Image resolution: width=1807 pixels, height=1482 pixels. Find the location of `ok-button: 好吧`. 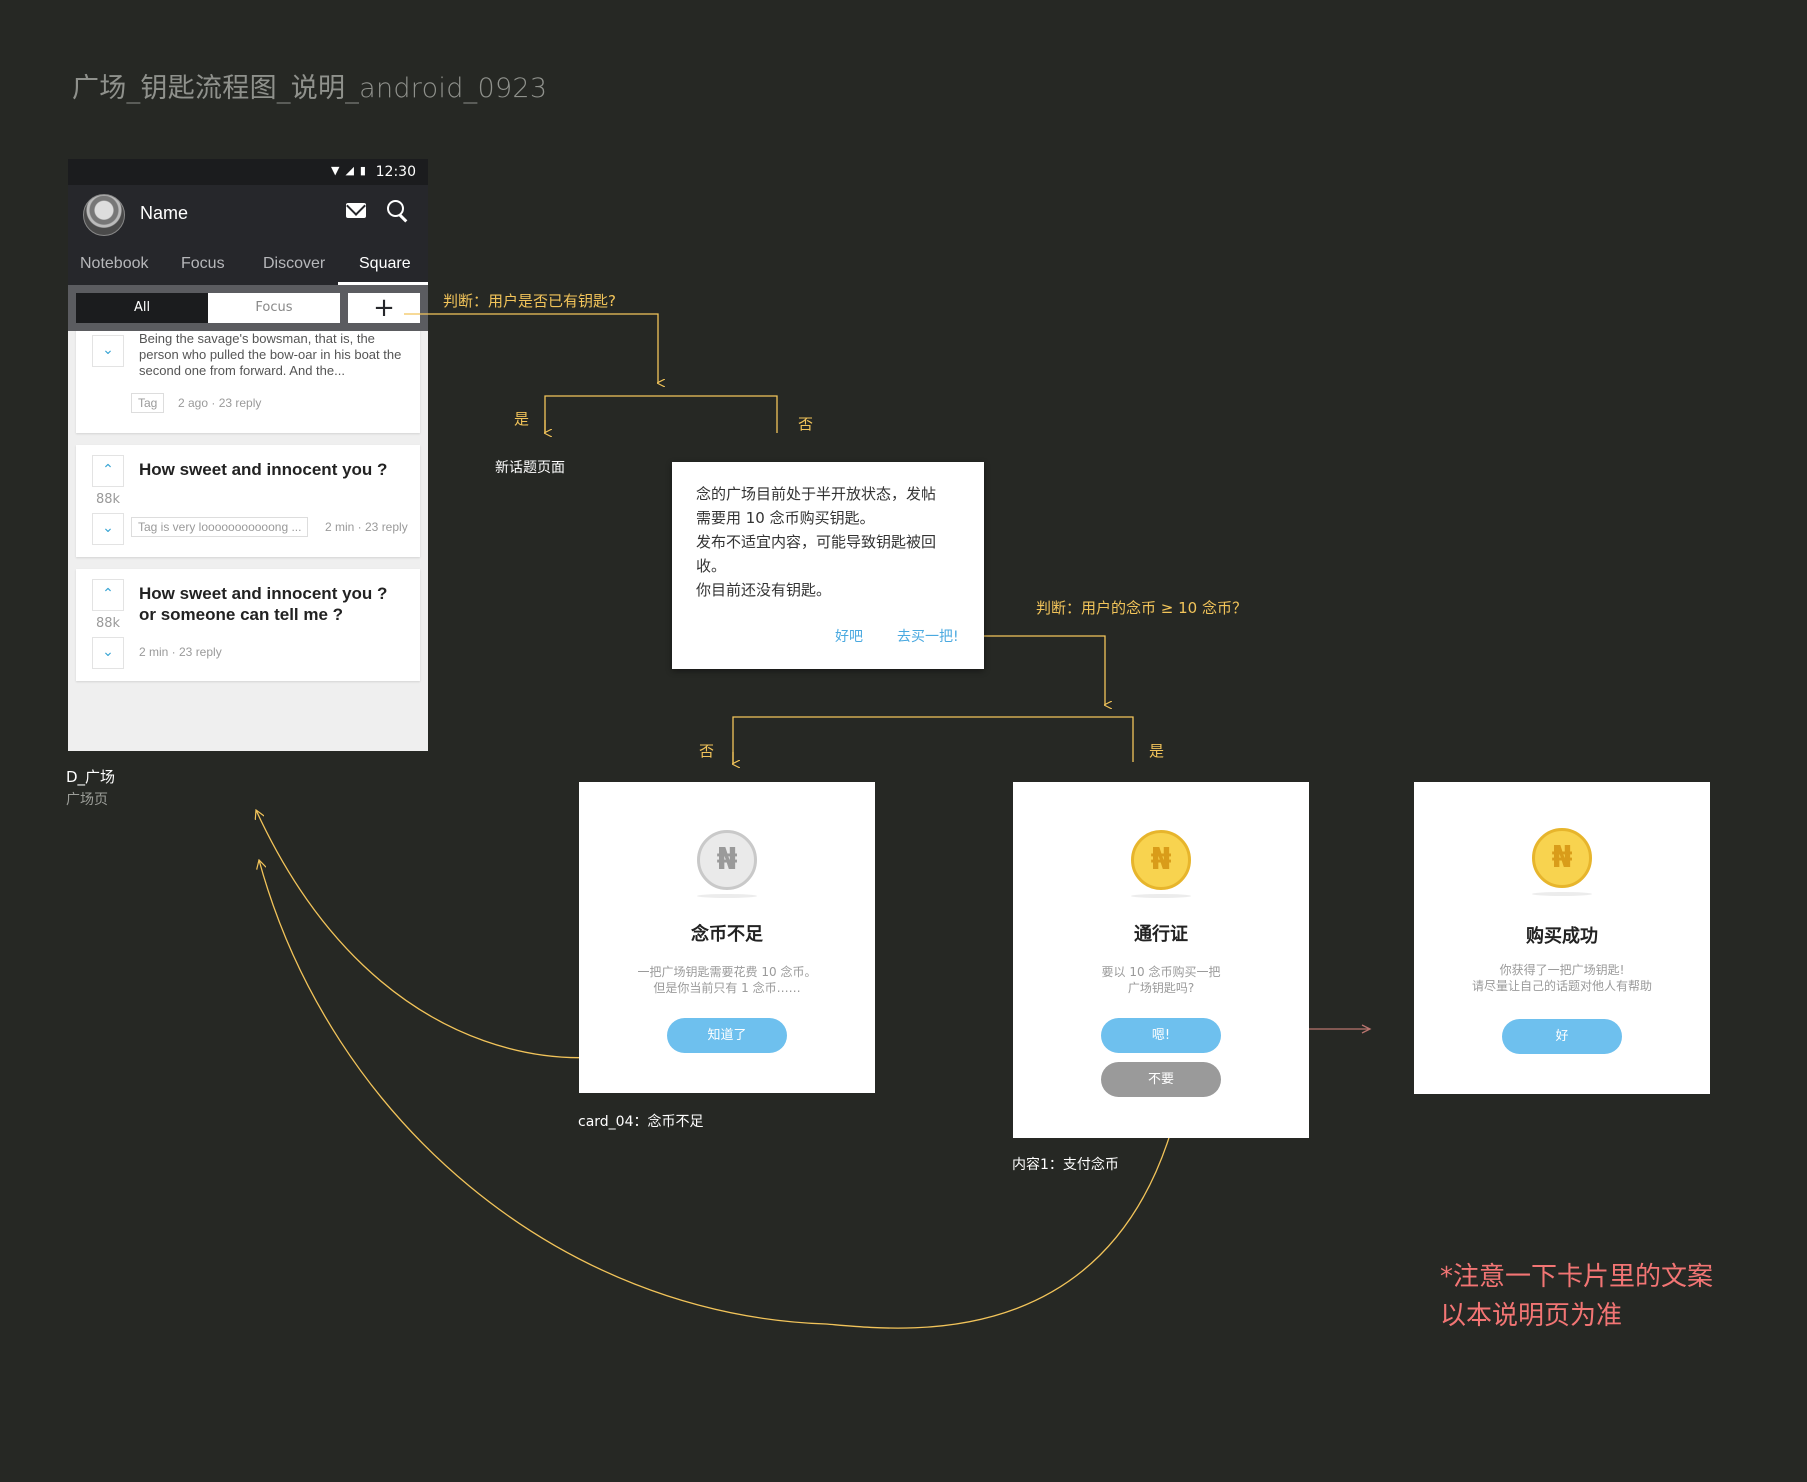

ok-button: 好吧 is located at coordinates (849, 636).